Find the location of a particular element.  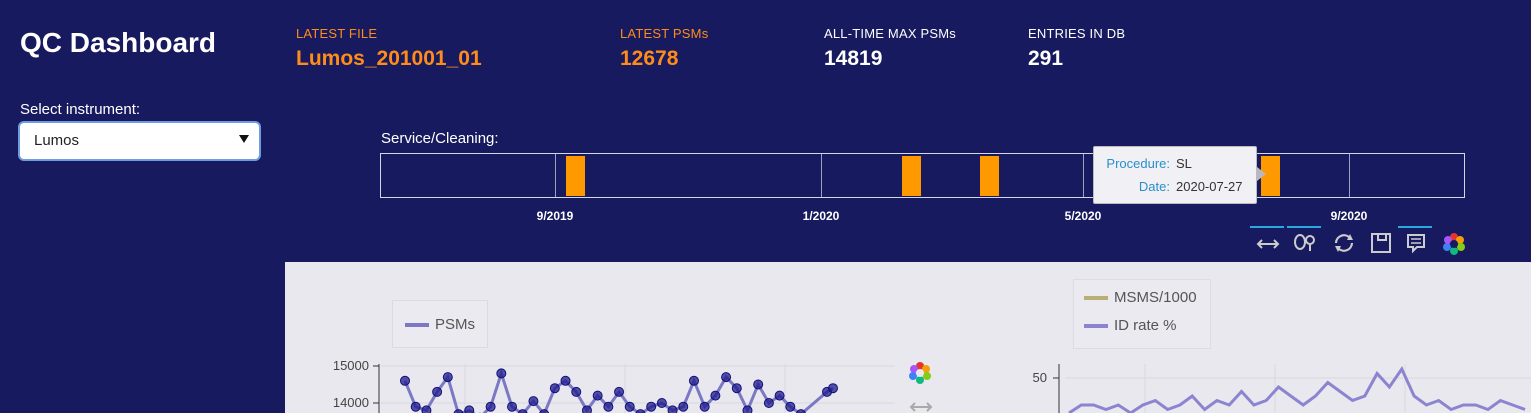

legend-label: ID rate % is located at coordinates (1145, 325).